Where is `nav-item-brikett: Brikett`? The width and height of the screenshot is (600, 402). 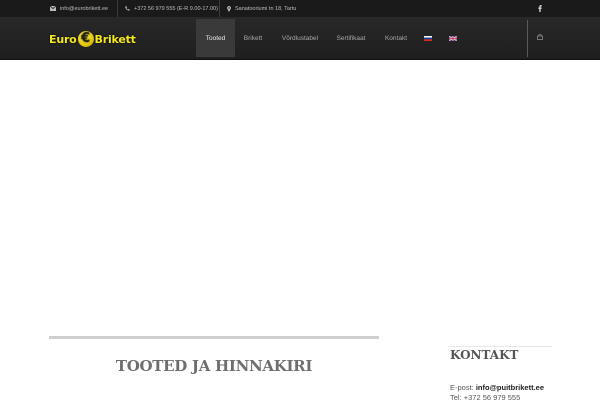 nav-item-brikett: Brikett is located at coordinates (253, 38).